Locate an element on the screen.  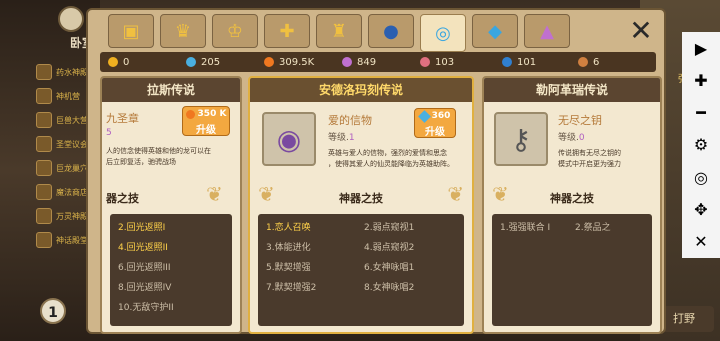
tab-trophy: ♜ is located at coordinates (339, 31).